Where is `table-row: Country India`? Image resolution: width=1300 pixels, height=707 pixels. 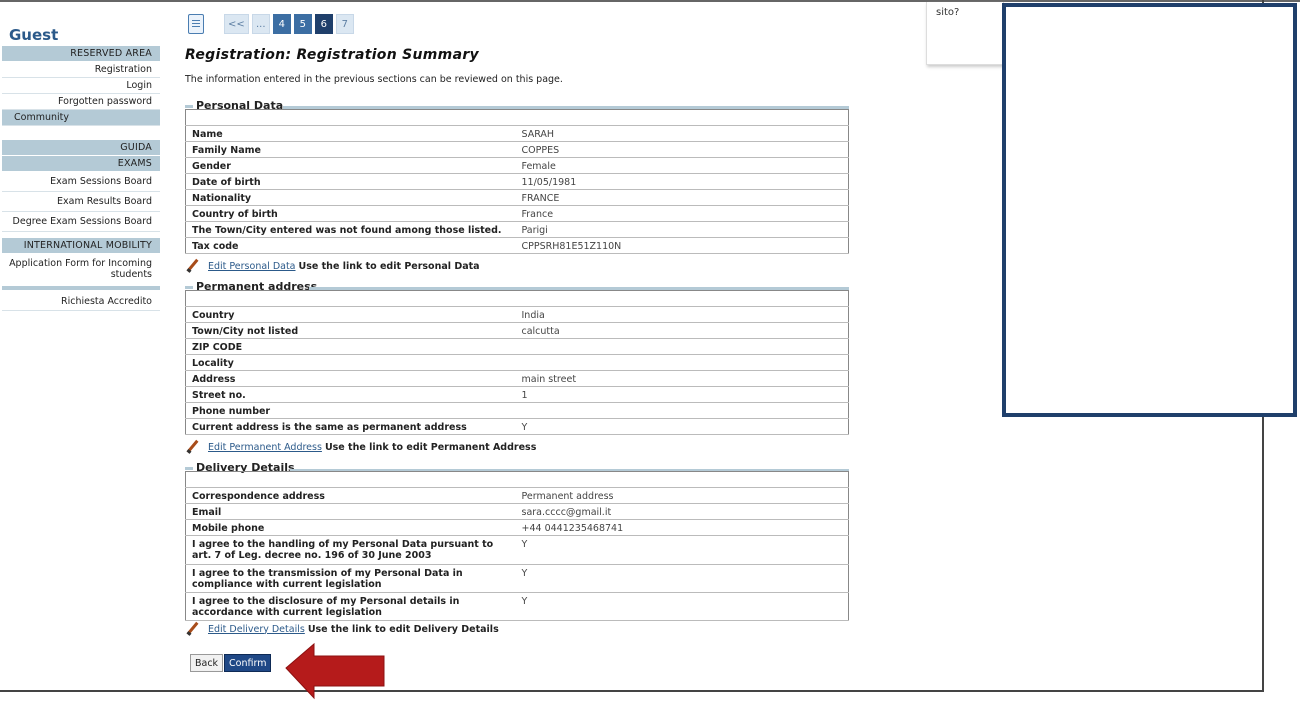 table-row: Country India is located at coordinates (517, 314).